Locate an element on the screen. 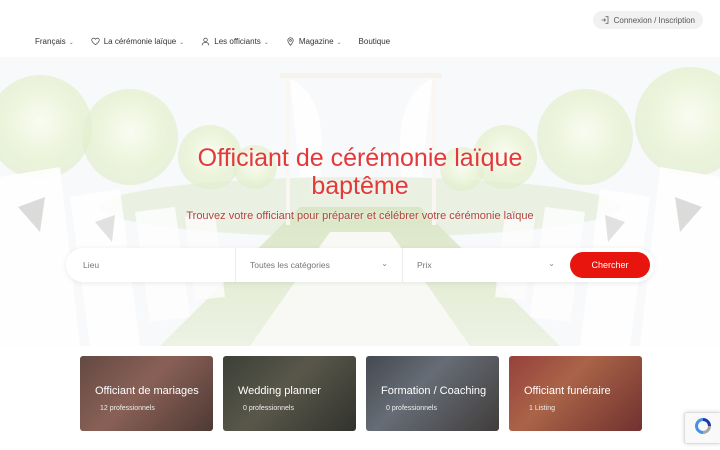 This screenshot has width=720, height=450. category-select: Toutes les catégories ⌄ is located at coordinates (319, 265).